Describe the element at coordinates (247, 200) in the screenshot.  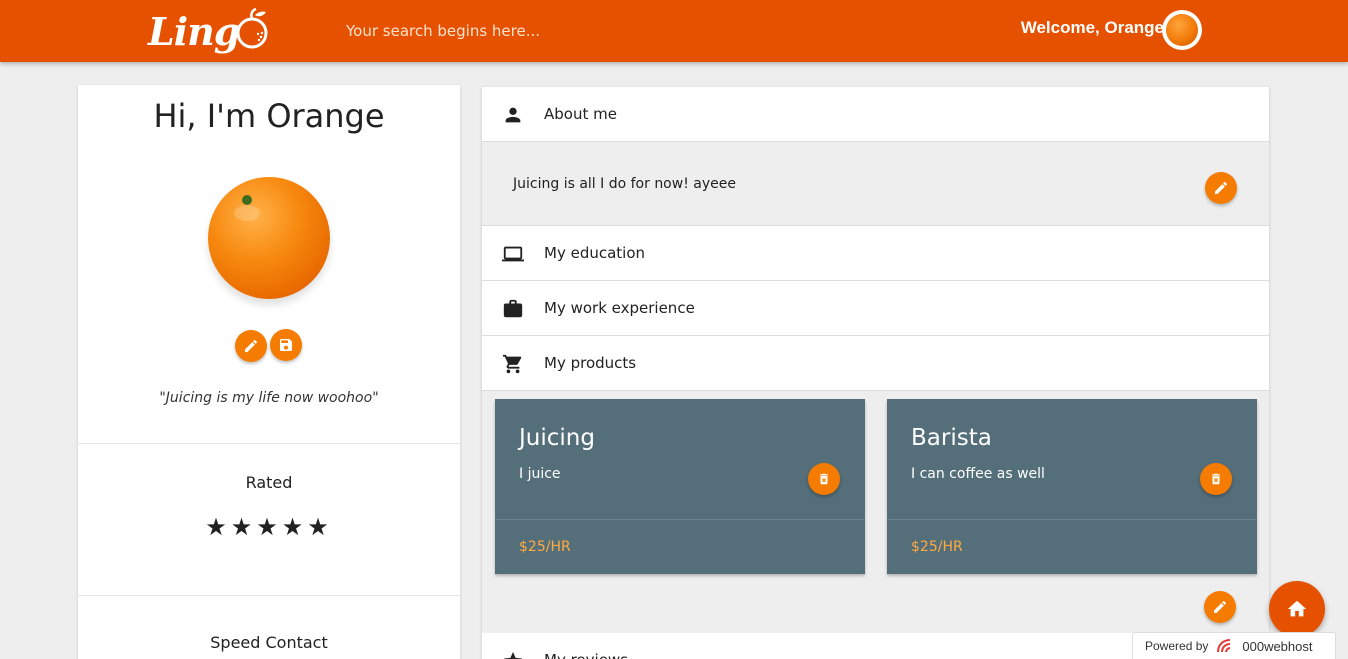
I see `orange-stem` at that location.